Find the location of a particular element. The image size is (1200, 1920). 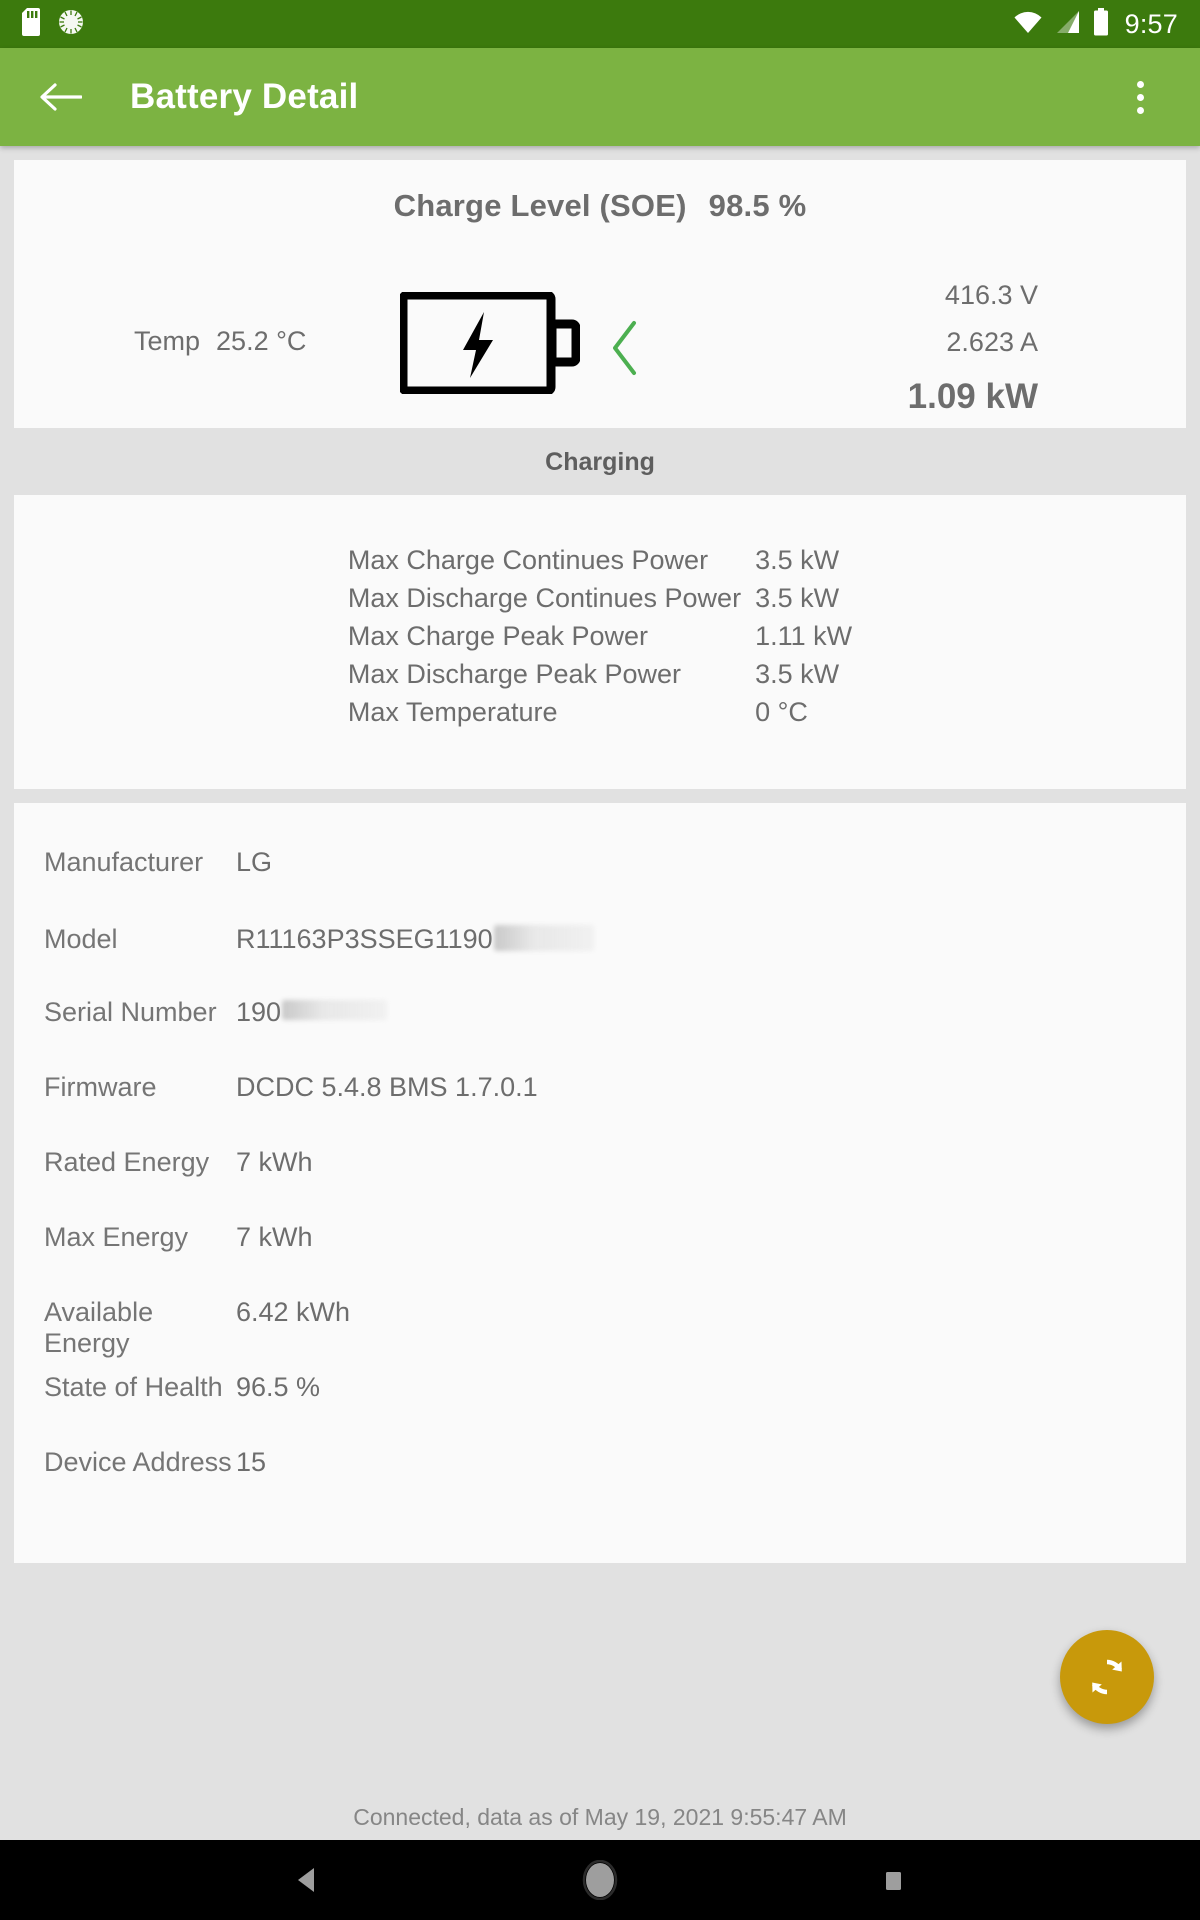

power-limit-label: Max Charge Continues Power is located at coordinates (528, 560).